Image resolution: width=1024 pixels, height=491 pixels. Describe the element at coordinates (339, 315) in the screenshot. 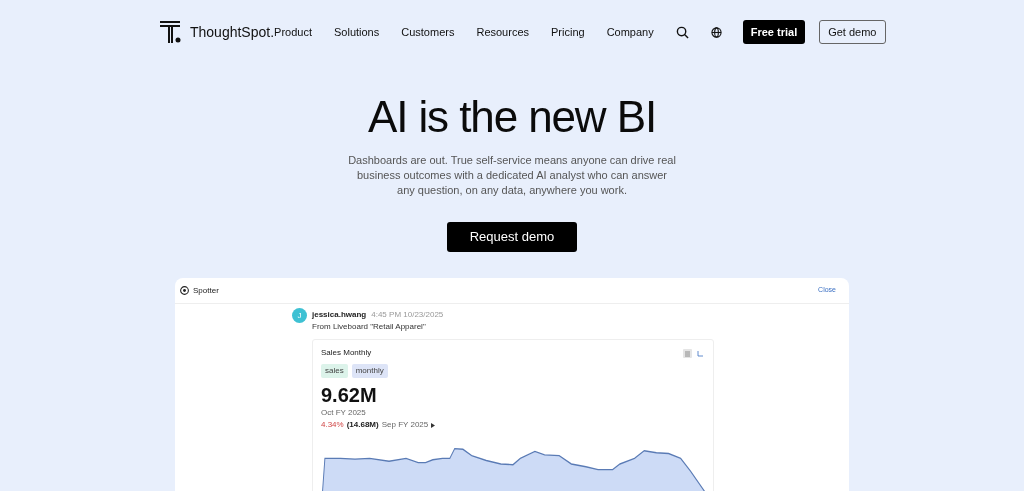

I see `user-name: jessica.hwang` at that location.